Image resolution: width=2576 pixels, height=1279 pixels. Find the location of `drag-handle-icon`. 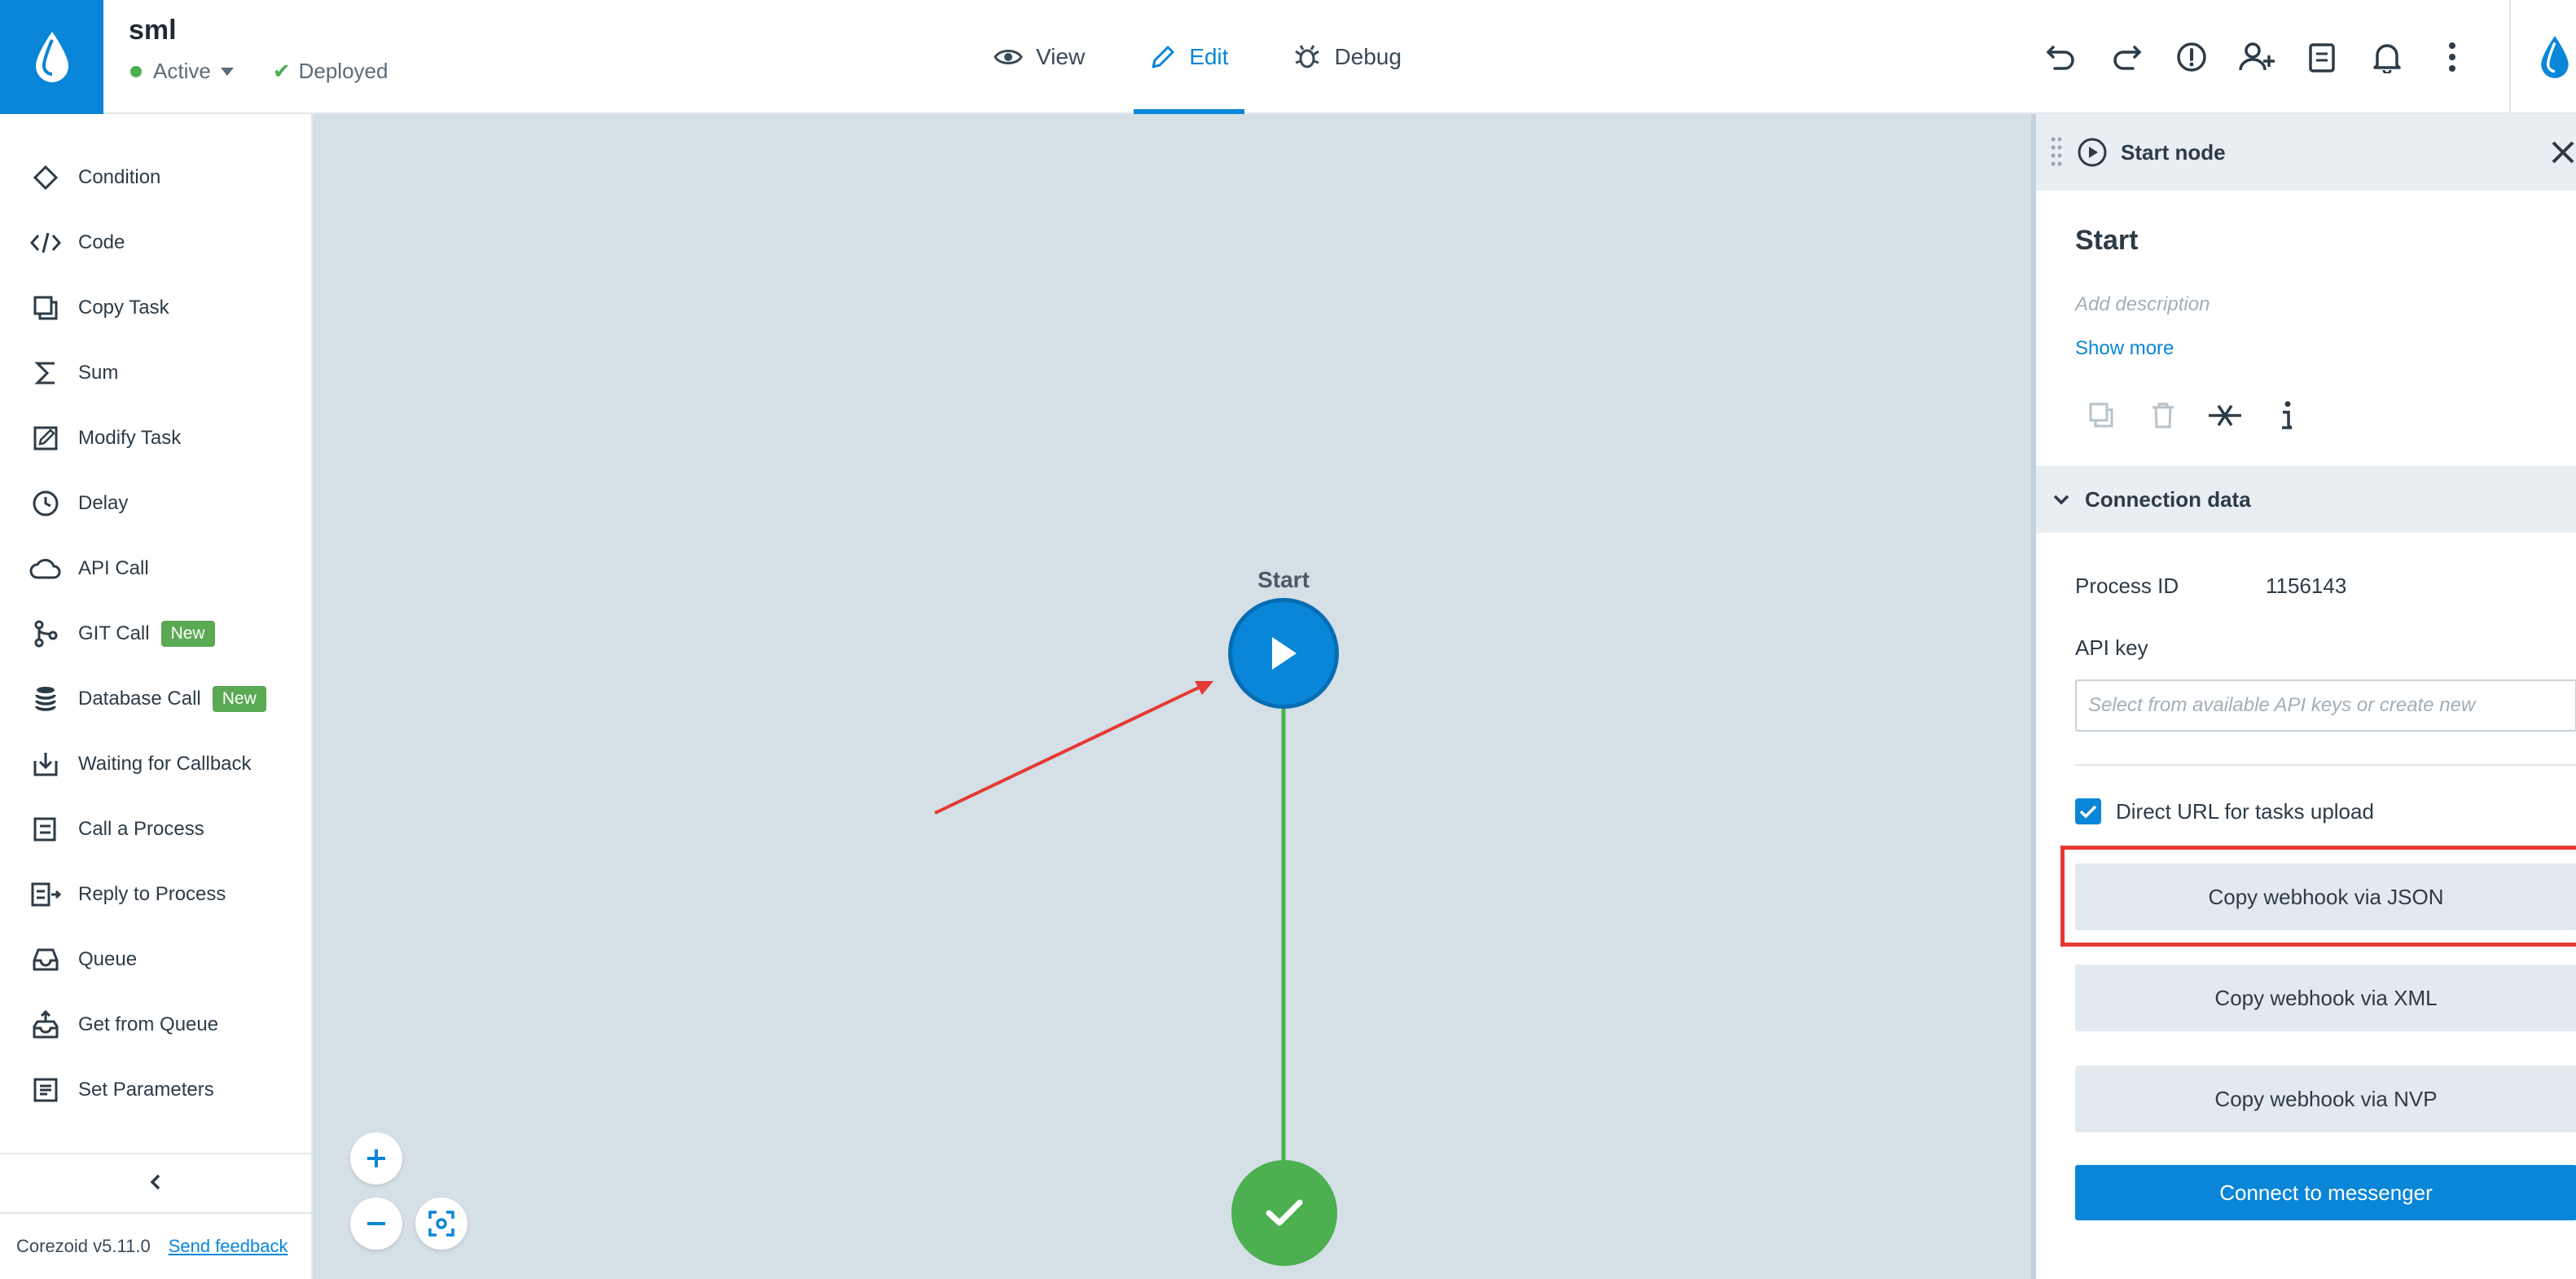

drag-handle-icon is located at coordinates (2056, 152).